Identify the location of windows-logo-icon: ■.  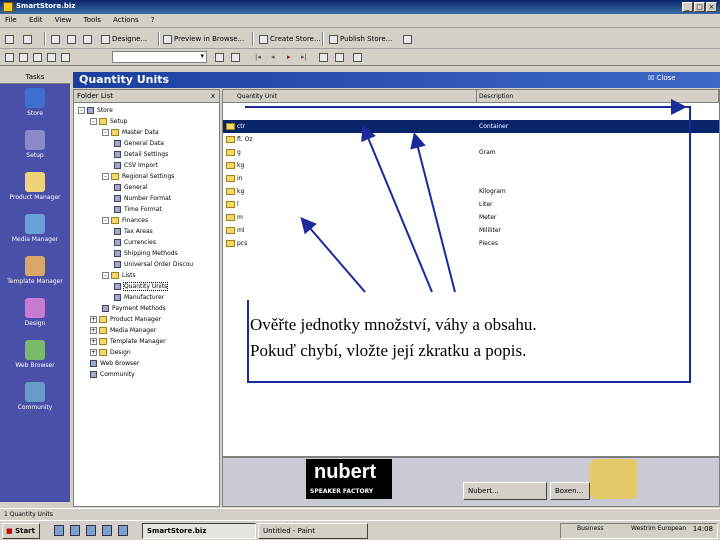
(9, 531).